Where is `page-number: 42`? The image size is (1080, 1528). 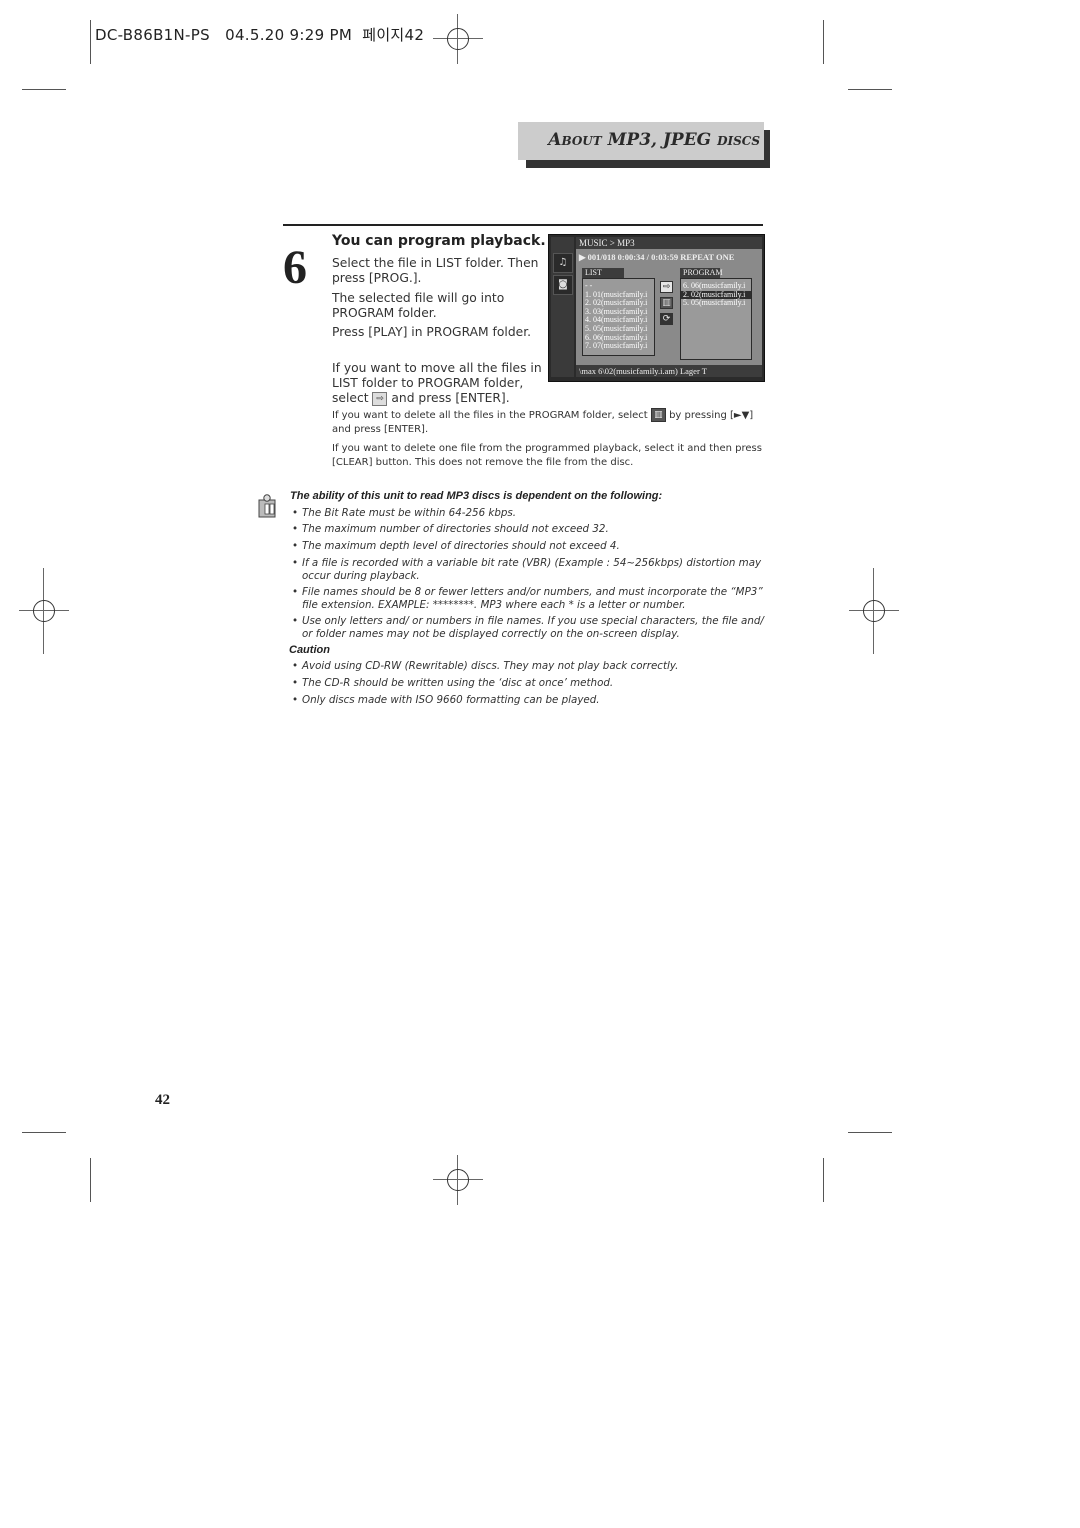 page-number: 42 is located at coordinates (162, 1100).